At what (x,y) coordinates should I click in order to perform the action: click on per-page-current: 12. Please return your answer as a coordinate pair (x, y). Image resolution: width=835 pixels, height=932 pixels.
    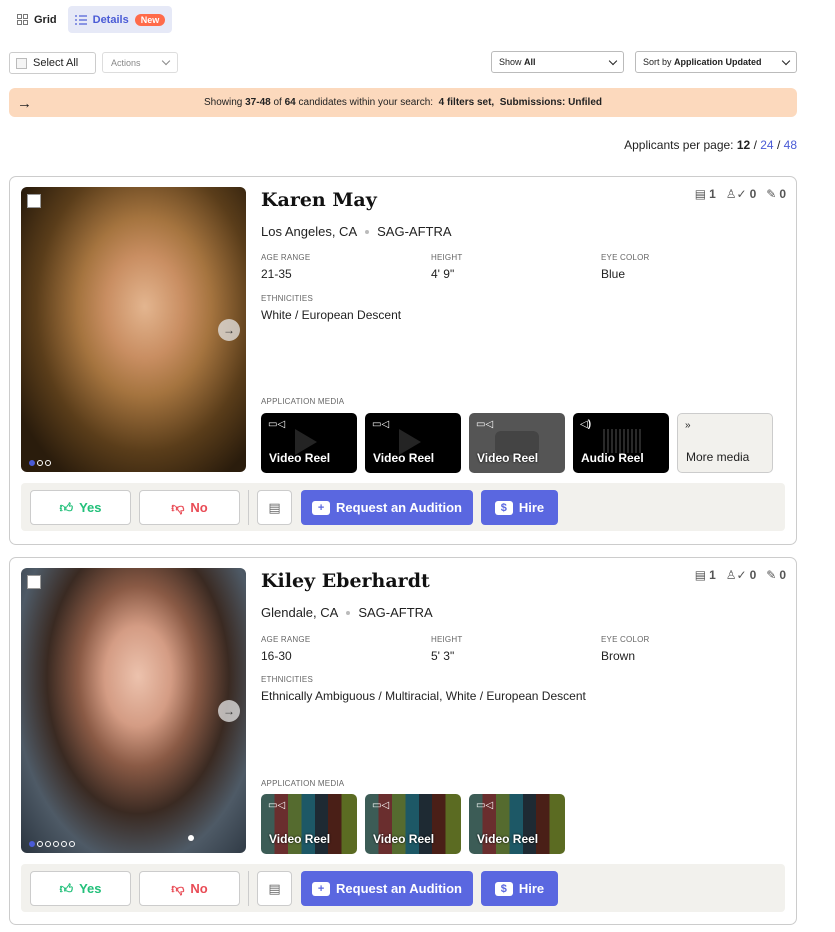
    Looking at the image, I should click on (743, 145).